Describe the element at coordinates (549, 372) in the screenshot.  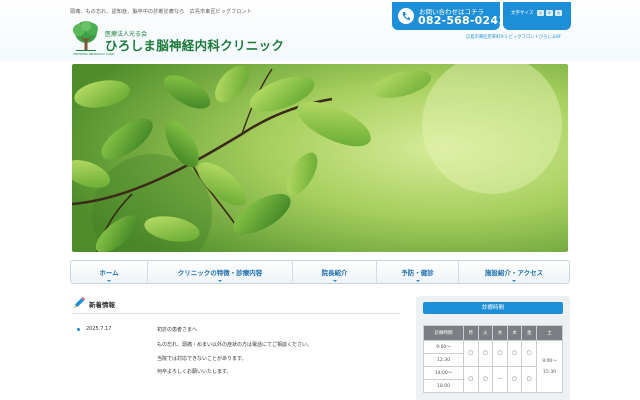
I see `schedule-sat-end: 15:30` at that location.